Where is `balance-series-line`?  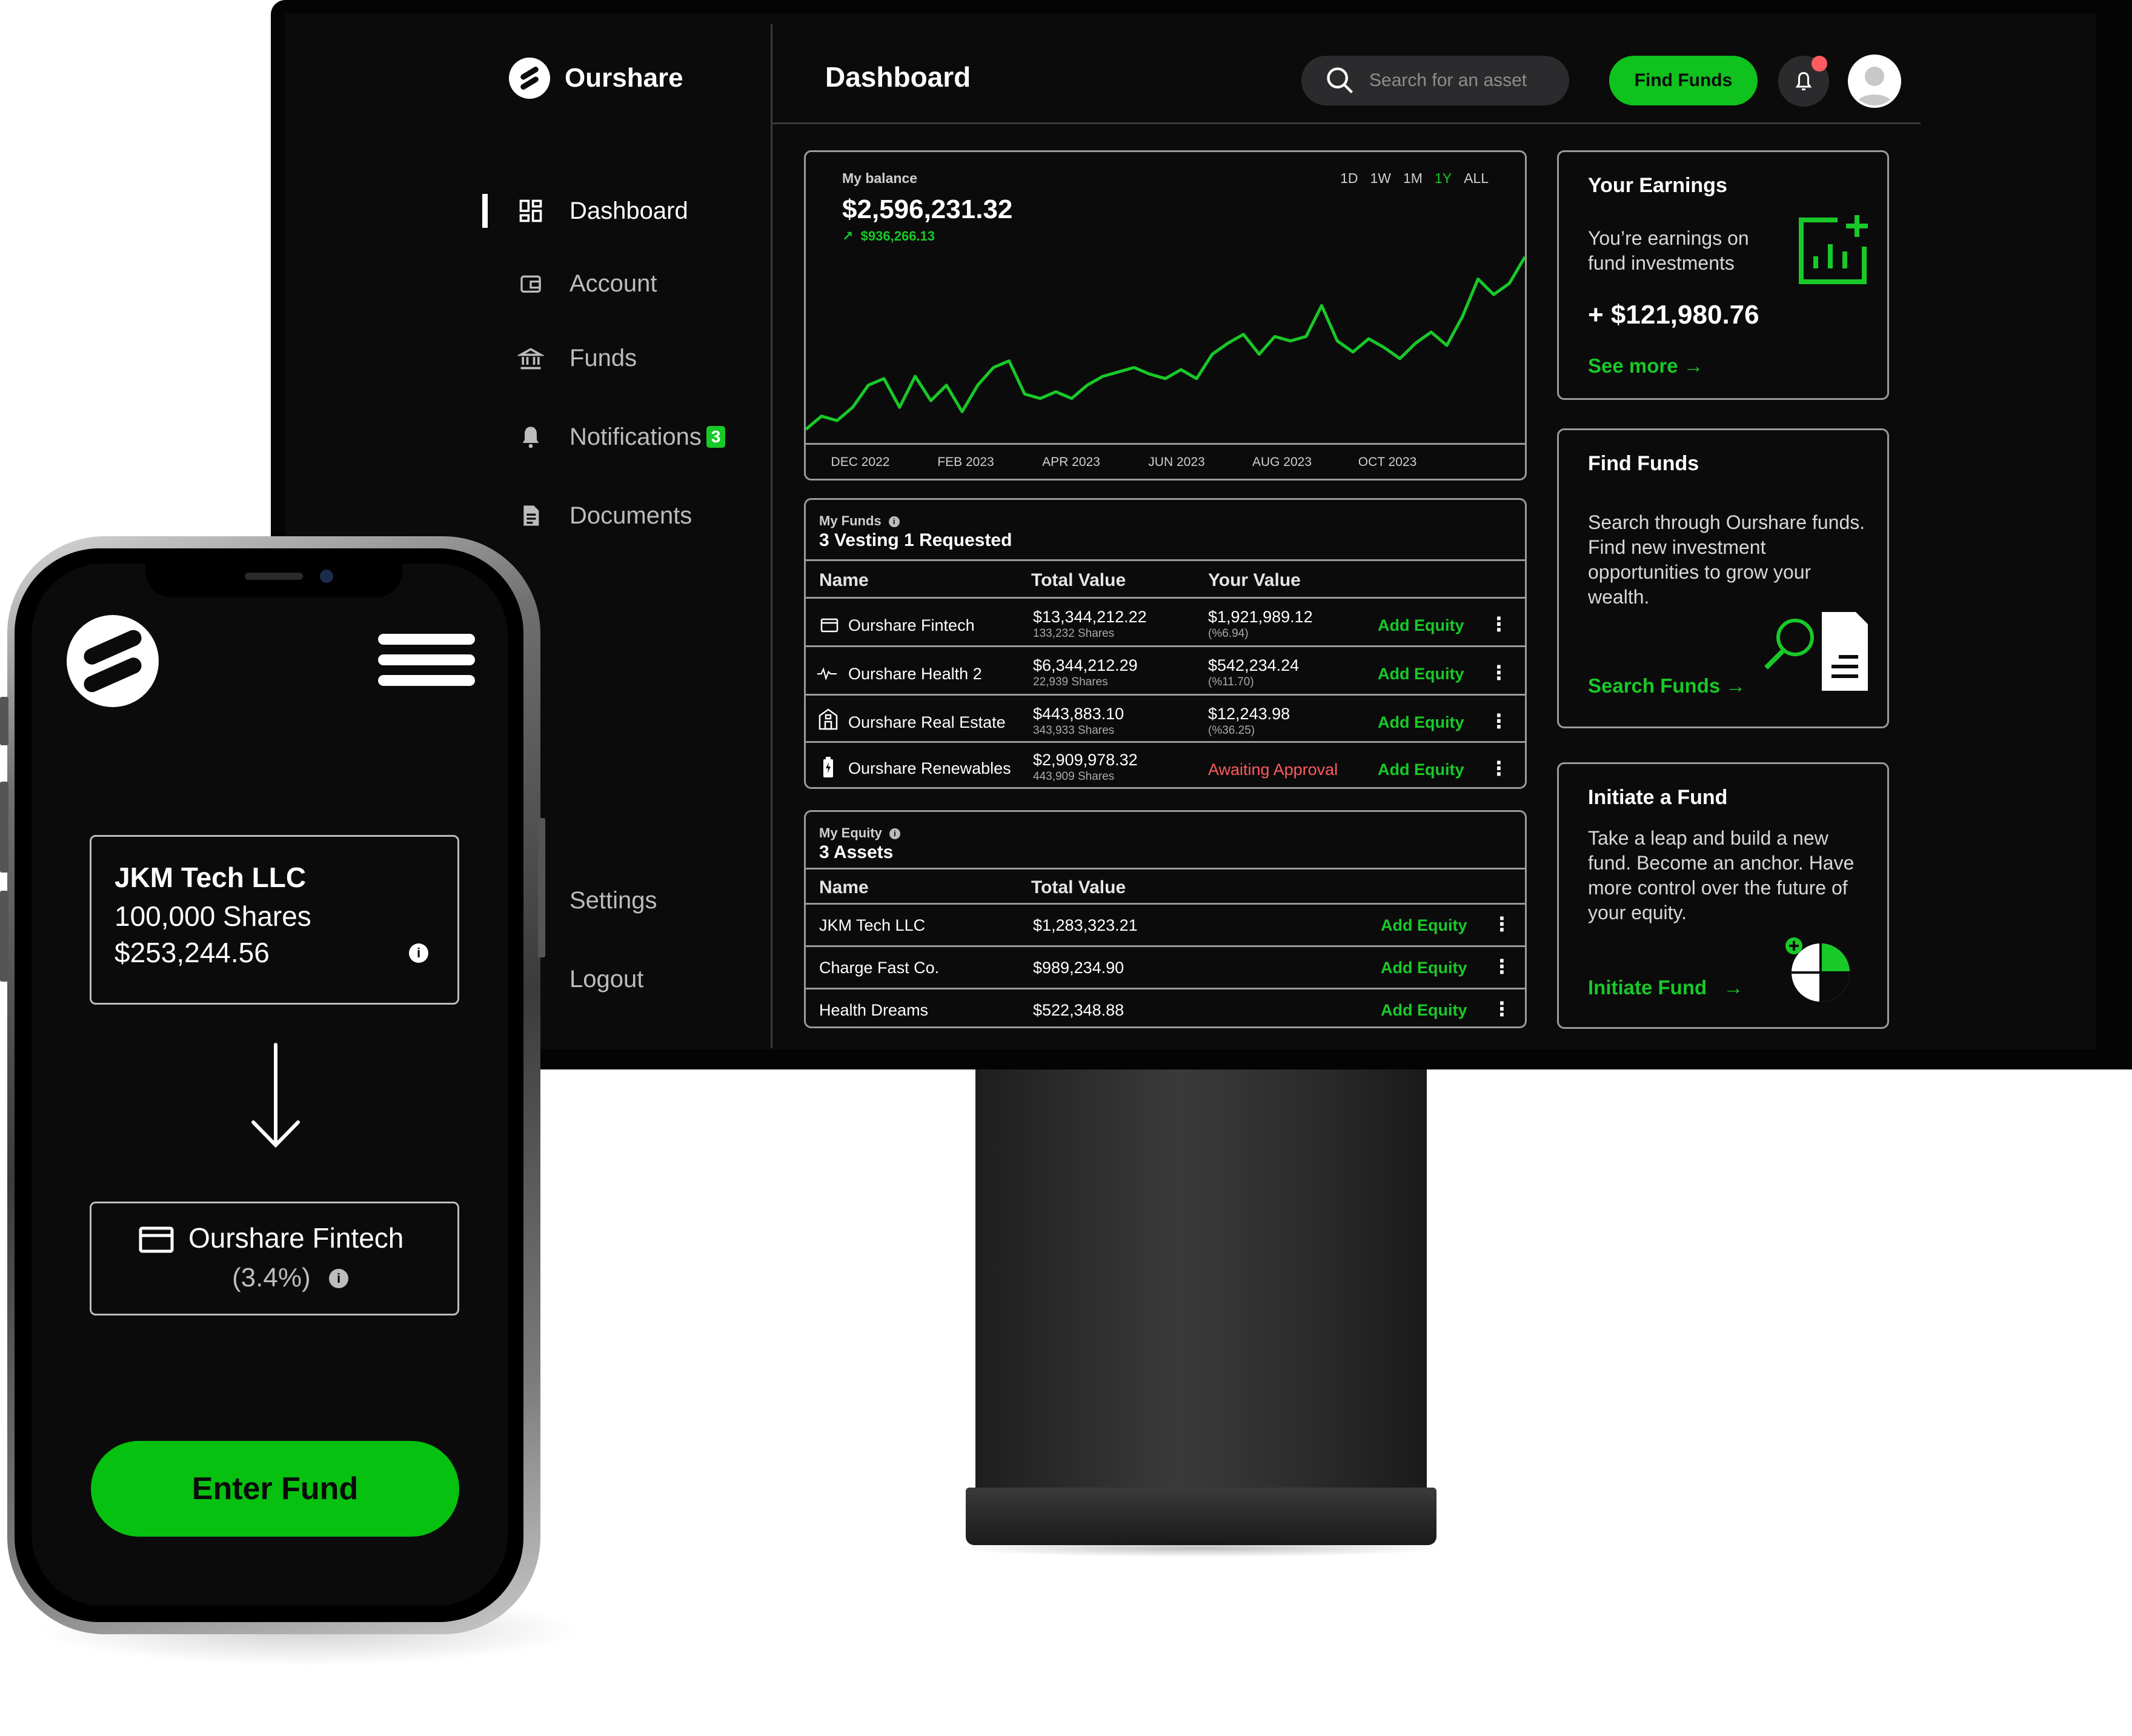 balance-series-line is located at coordinates (1165, 343).